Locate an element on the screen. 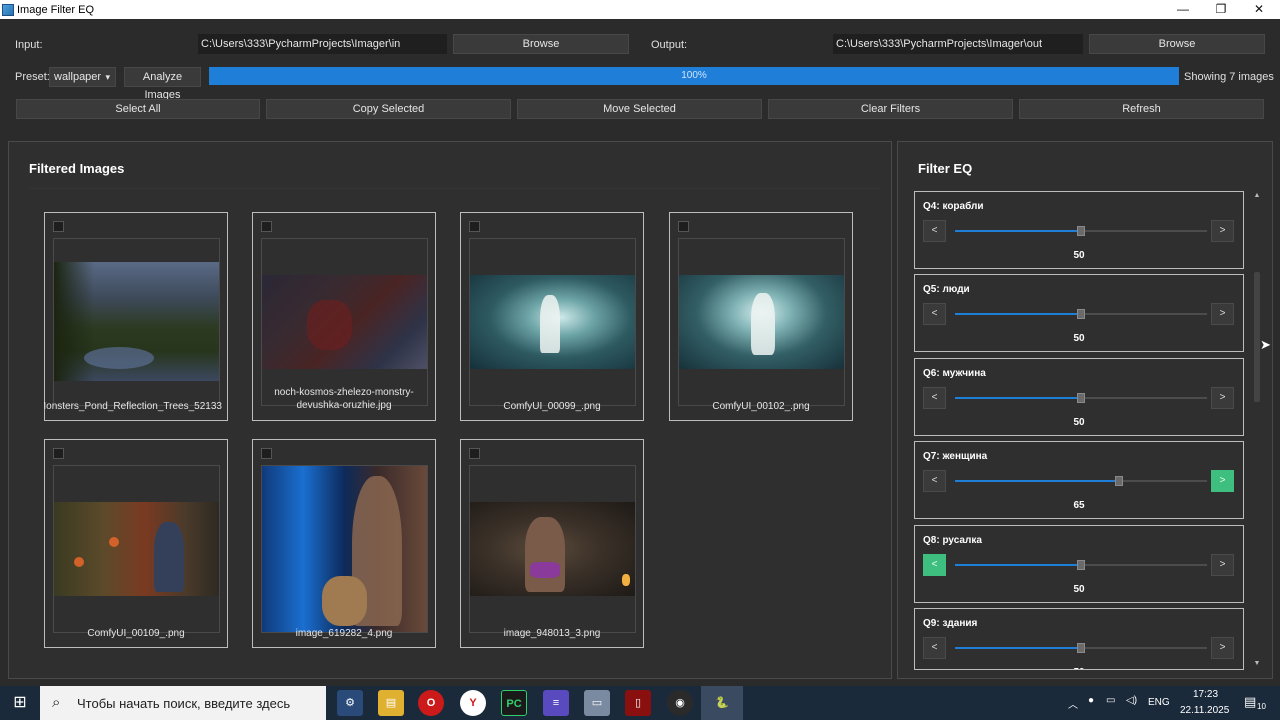 The image size is (1280, 720). obs-studio-icon: ◉ is located at coordinates (680, 703).